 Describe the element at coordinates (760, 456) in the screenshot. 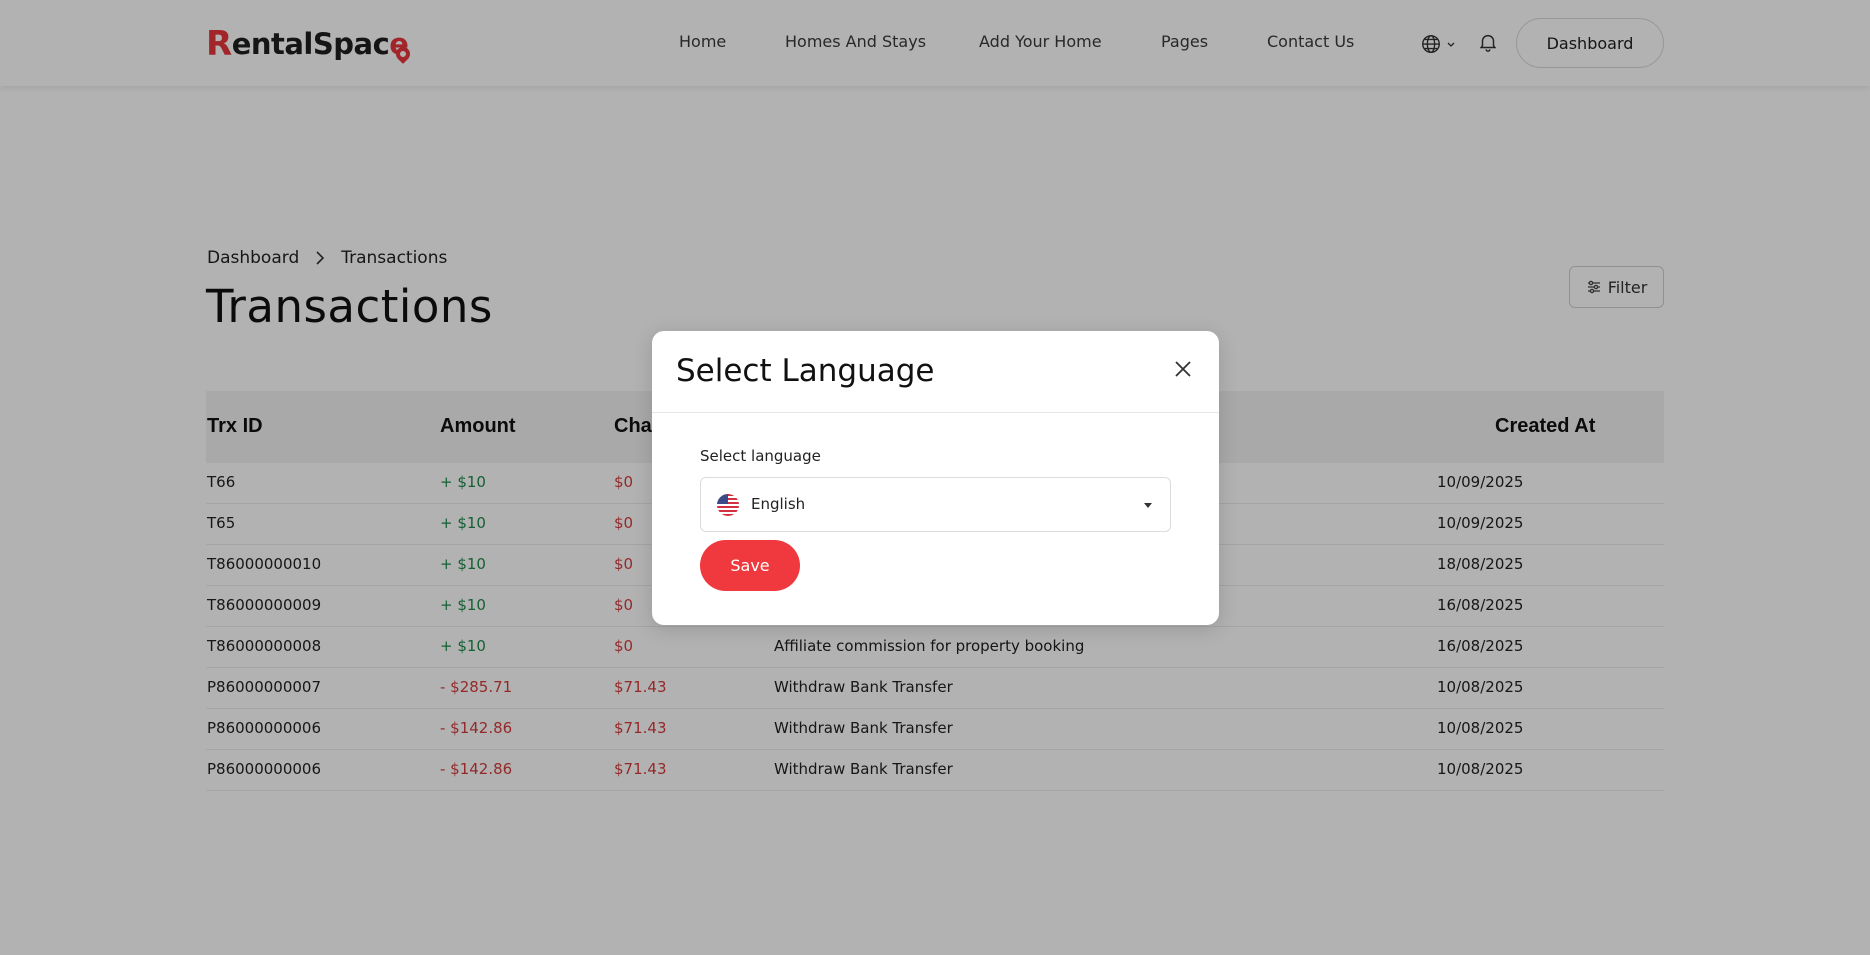

I see `language-field-label: Select language` at that location.